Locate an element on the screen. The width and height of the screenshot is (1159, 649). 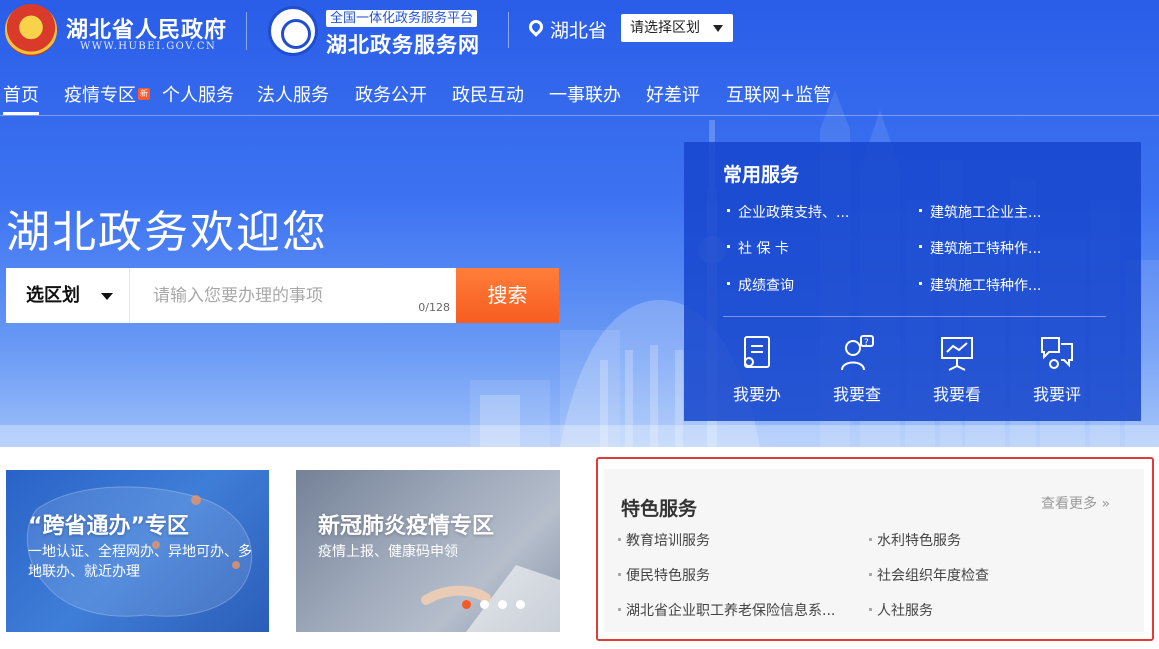
action-inquiry-button: ? 我要查 is located at coordinates (857, 369).